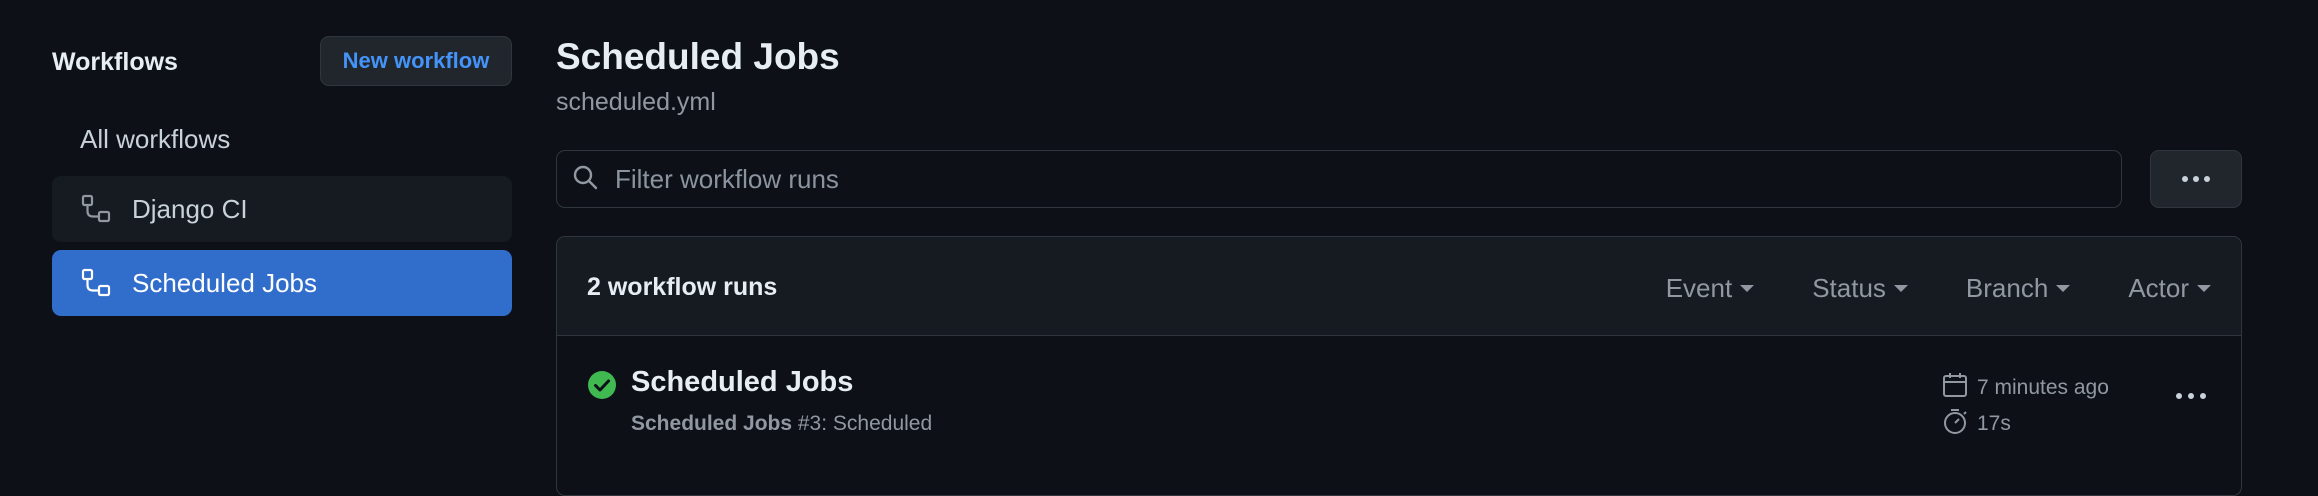 This screenshot has width=2318, height=496. Describe the element at coordinates (2043, 387) in the screenshot. I see `run-time-label: 7 minutes ago` at that location.